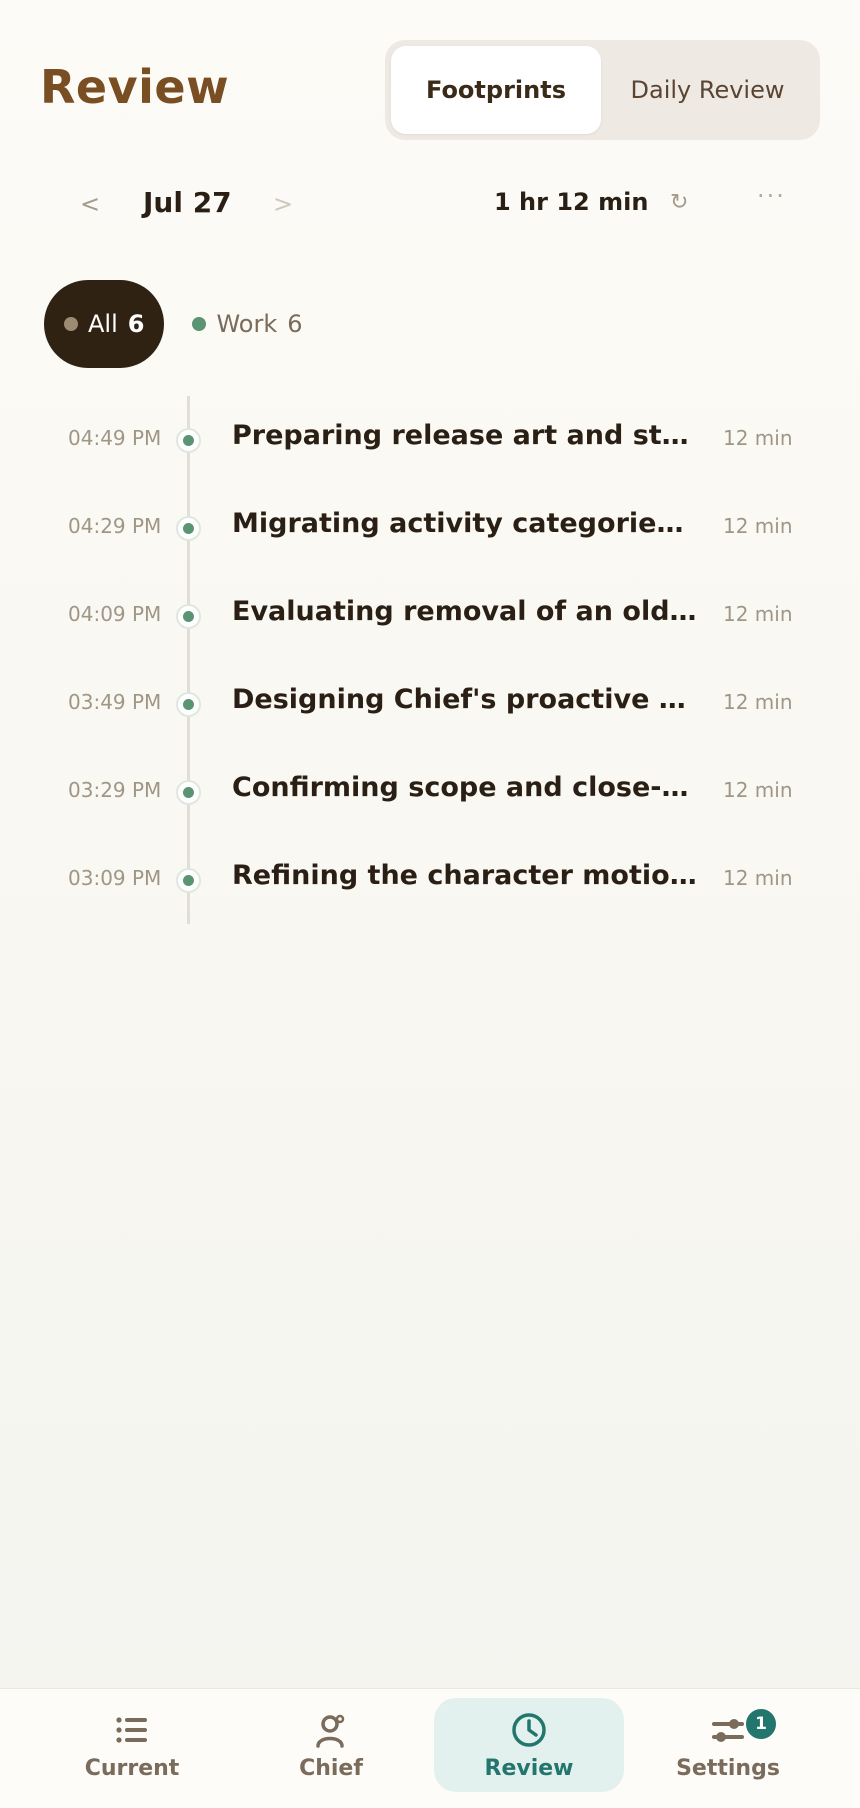 Image resolution: width=860 pixels, height=1808 pixels. Describe the element at coordinates (247, 324) in the screenshot. I see `chip-label: Work` at that location.